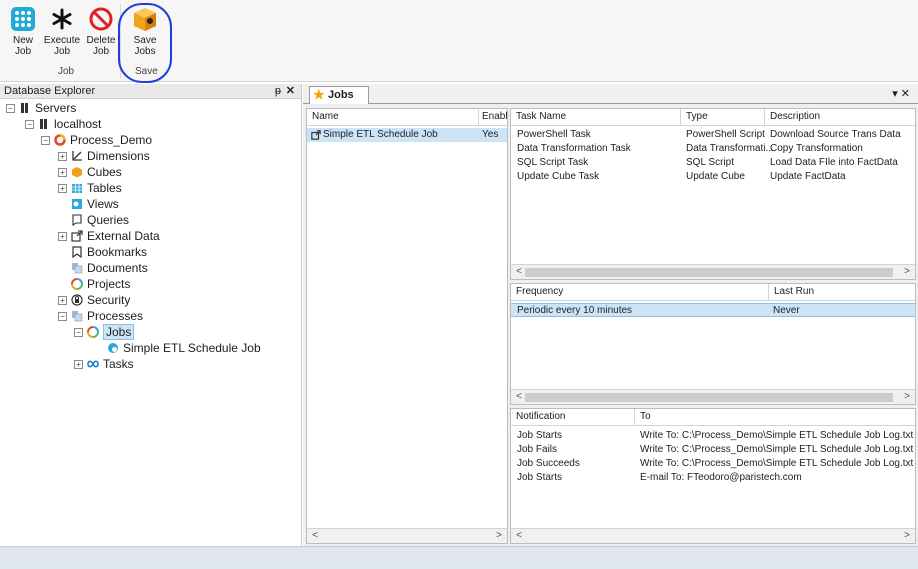  What do you see at coordinates (100, 284) in the screenshot?
I see `tree-node-projects: Projects` at bounding box center [100, 284].